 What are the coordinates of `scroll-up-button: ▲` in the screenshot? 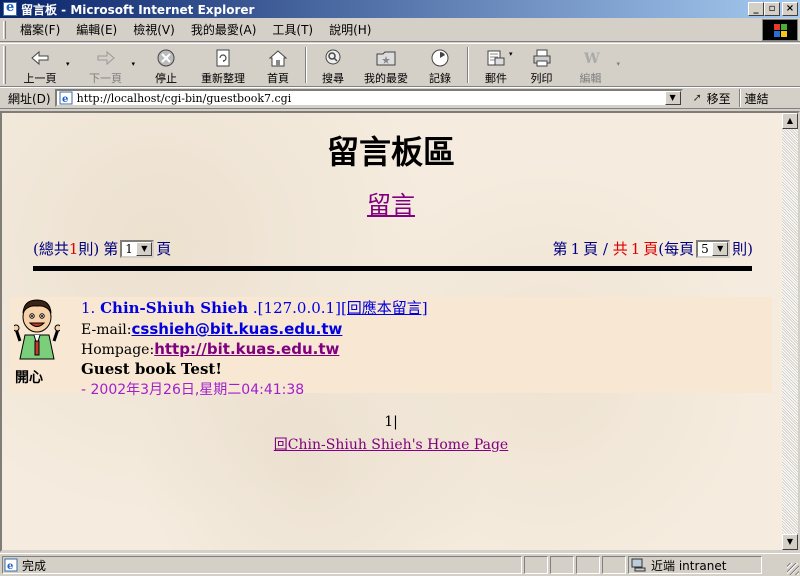 It's located at (790, 121).